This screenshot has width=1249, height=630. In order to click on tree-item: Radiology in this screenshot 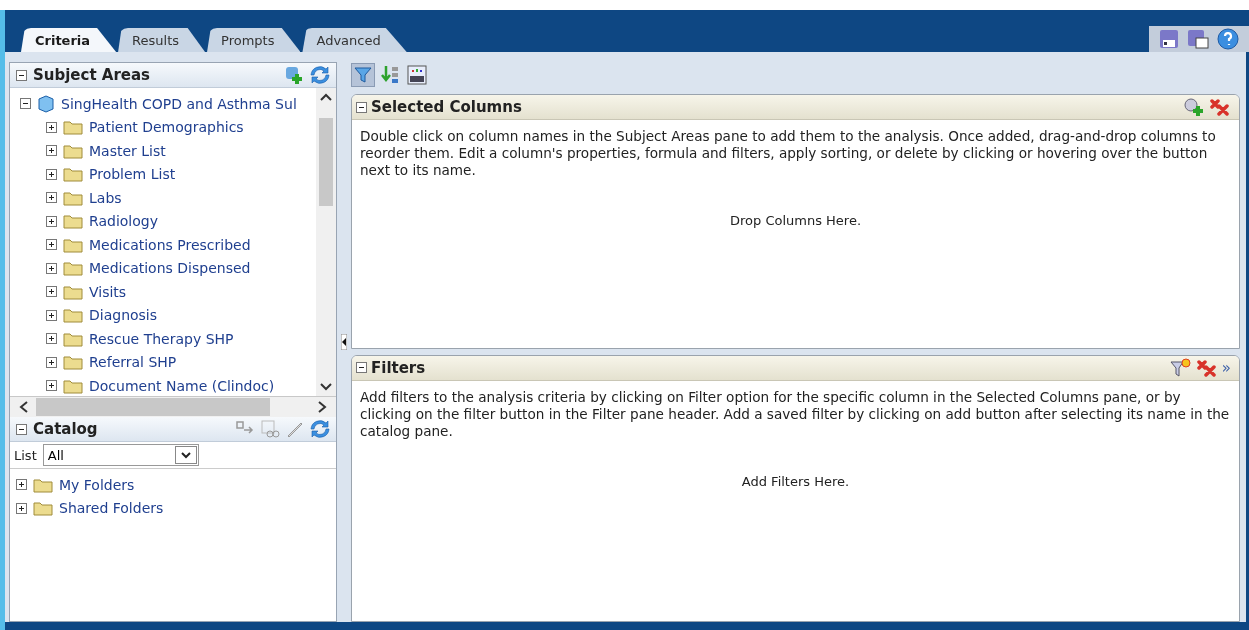, I will do `click(123, 221)`.